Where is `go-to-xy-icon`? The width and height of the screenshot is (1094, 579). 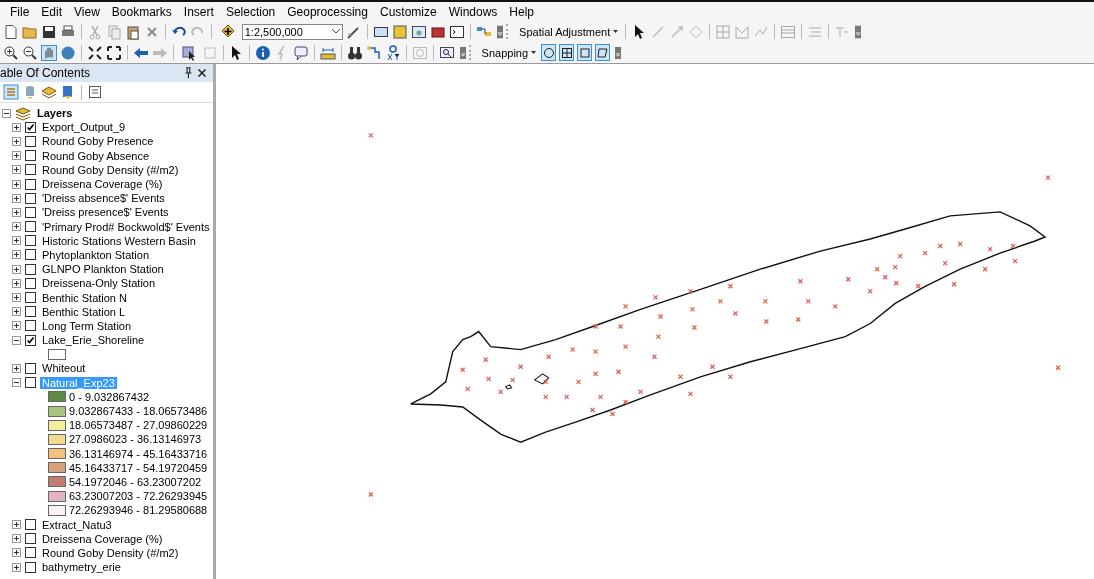
go-to-xy-icon is located at coordinates (393, 52).